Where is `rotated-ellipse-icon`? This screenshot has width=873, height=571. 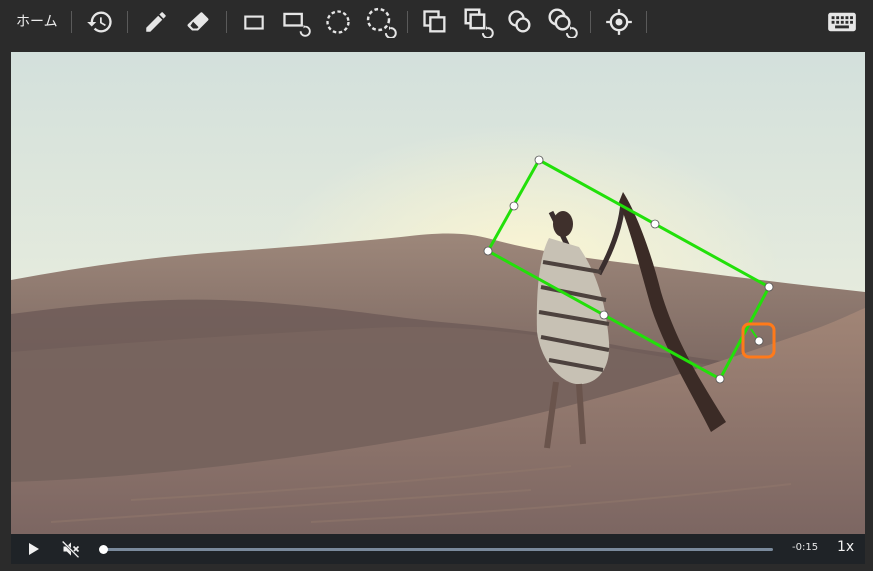 rotated-ellipse-icon is located at coordinates (381, 22).